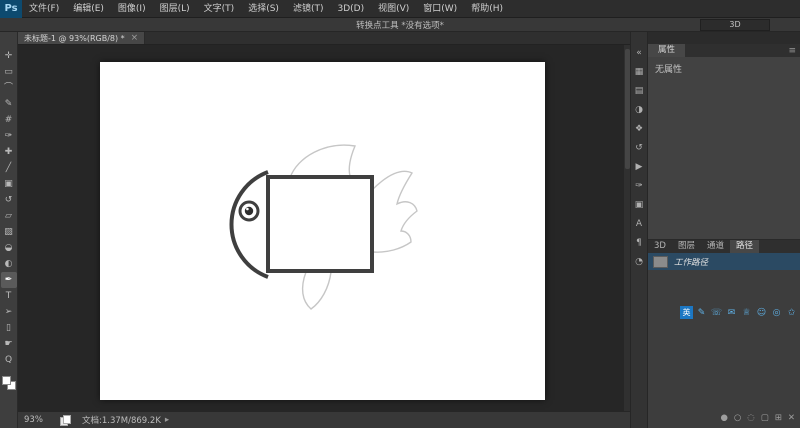  I want to click on tab-3d: 3D, so click(660, 246).